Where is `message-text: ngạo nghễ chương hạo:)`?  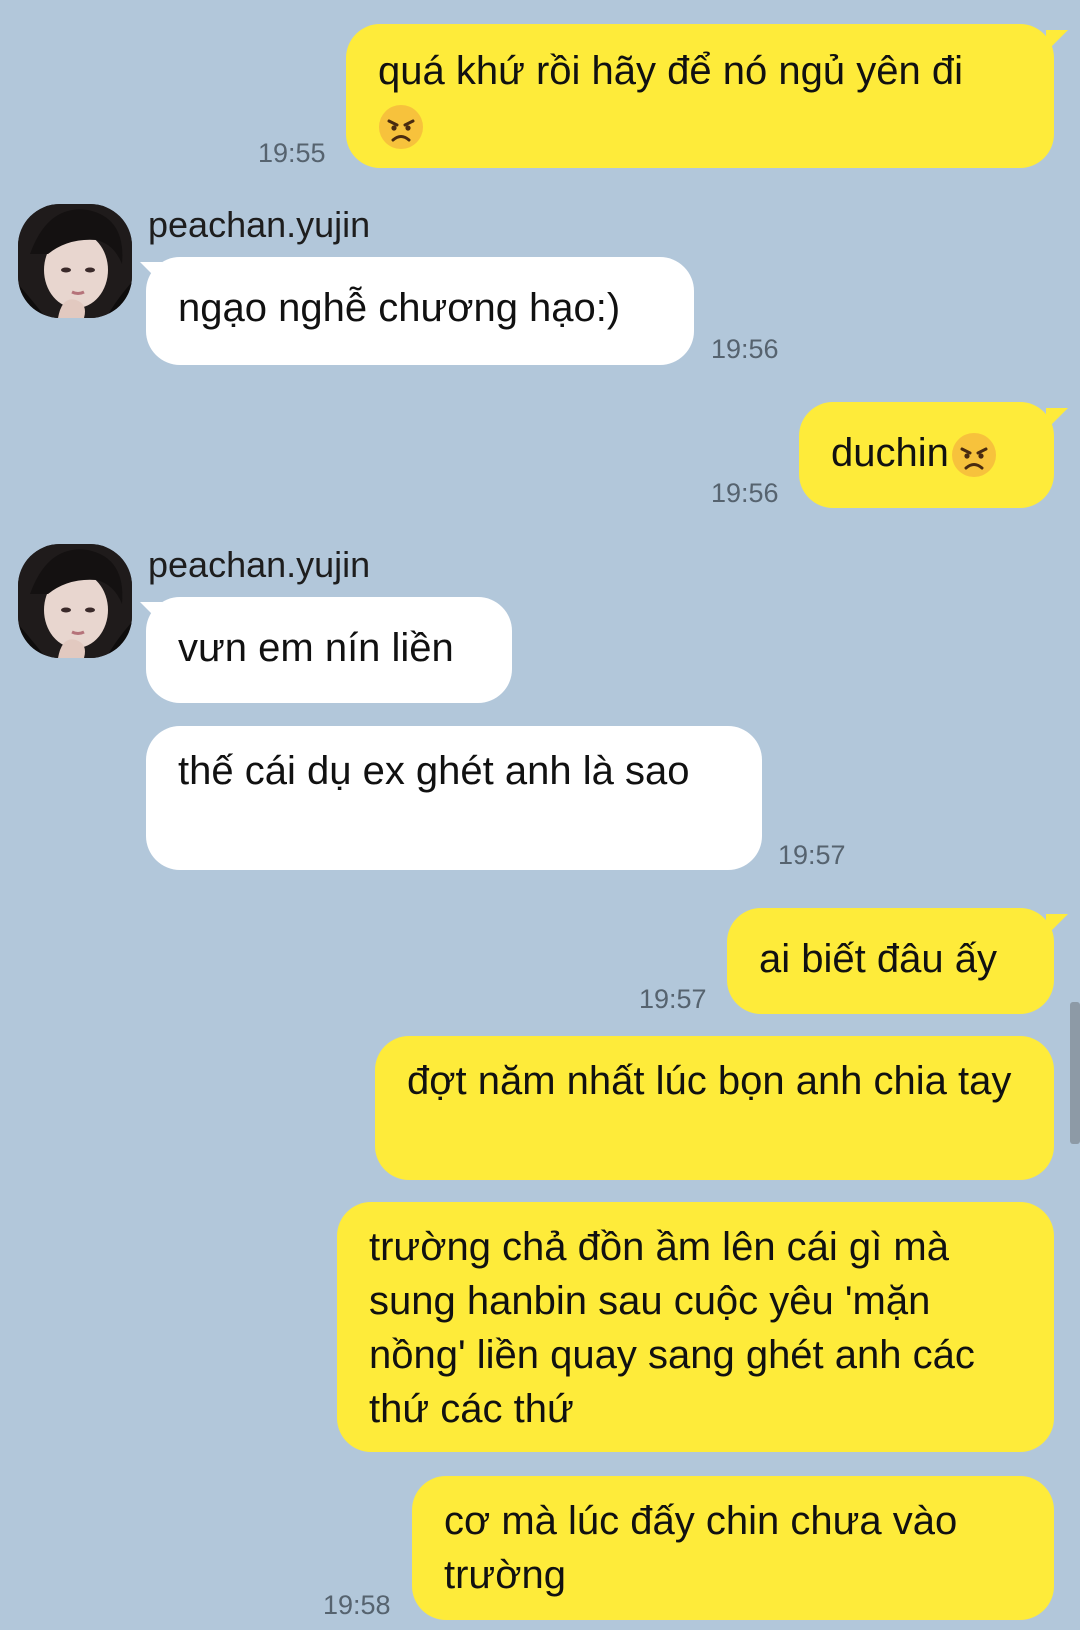 message-text: ngạo nghễ chương hạo:) is located at coordinates (399, 308).